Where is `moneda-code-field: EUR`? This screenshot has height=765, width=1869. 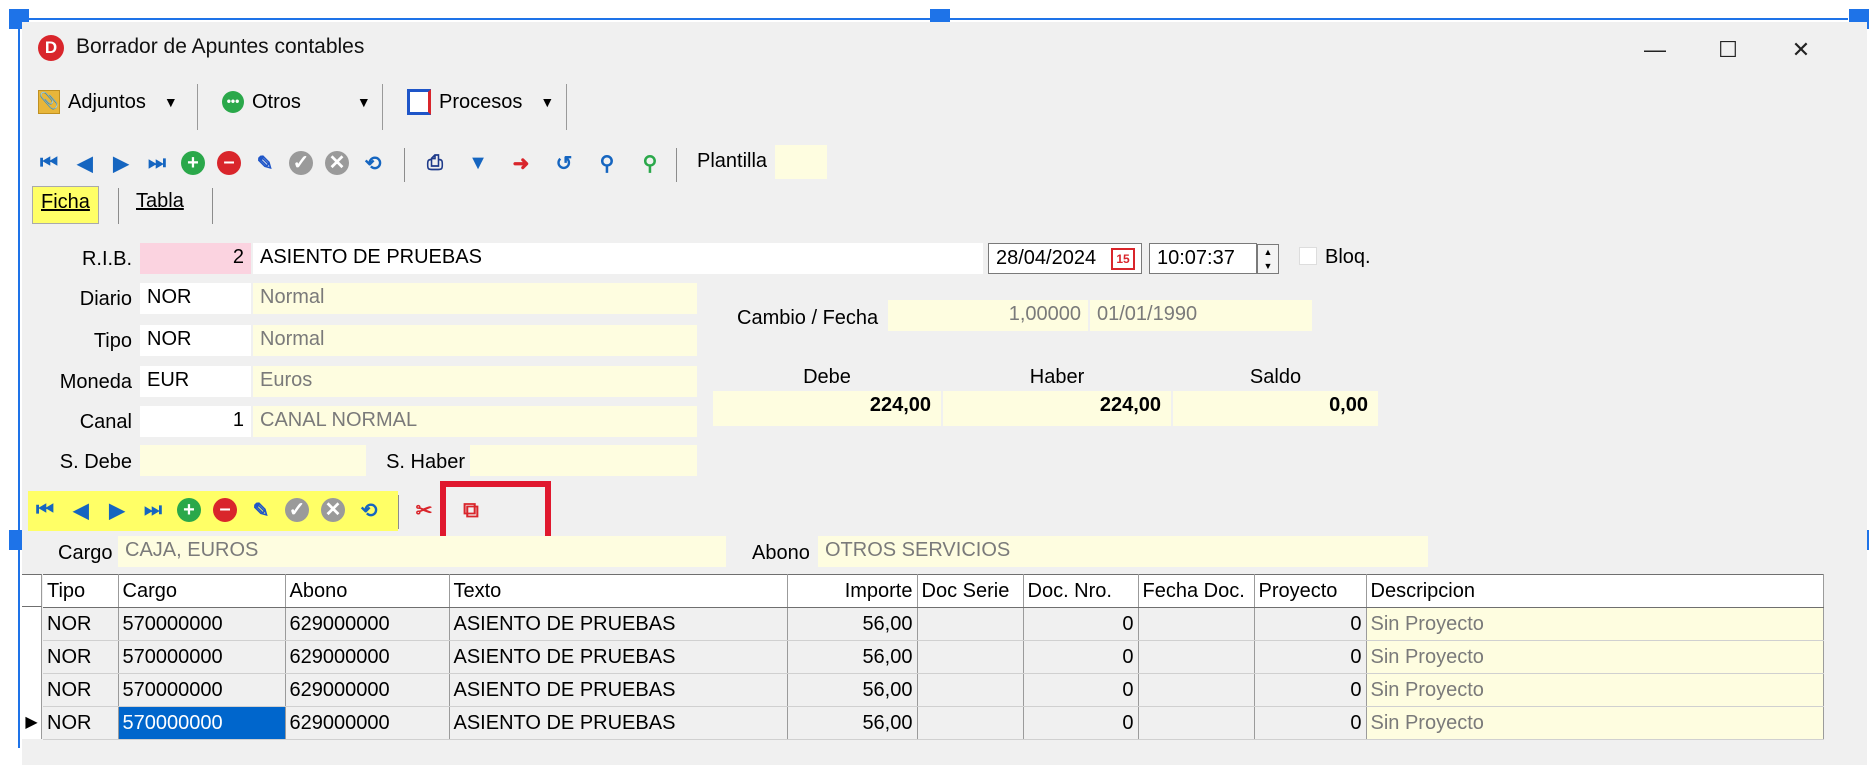
moneda-code-field: EUR is located at coordinates (195, 381).